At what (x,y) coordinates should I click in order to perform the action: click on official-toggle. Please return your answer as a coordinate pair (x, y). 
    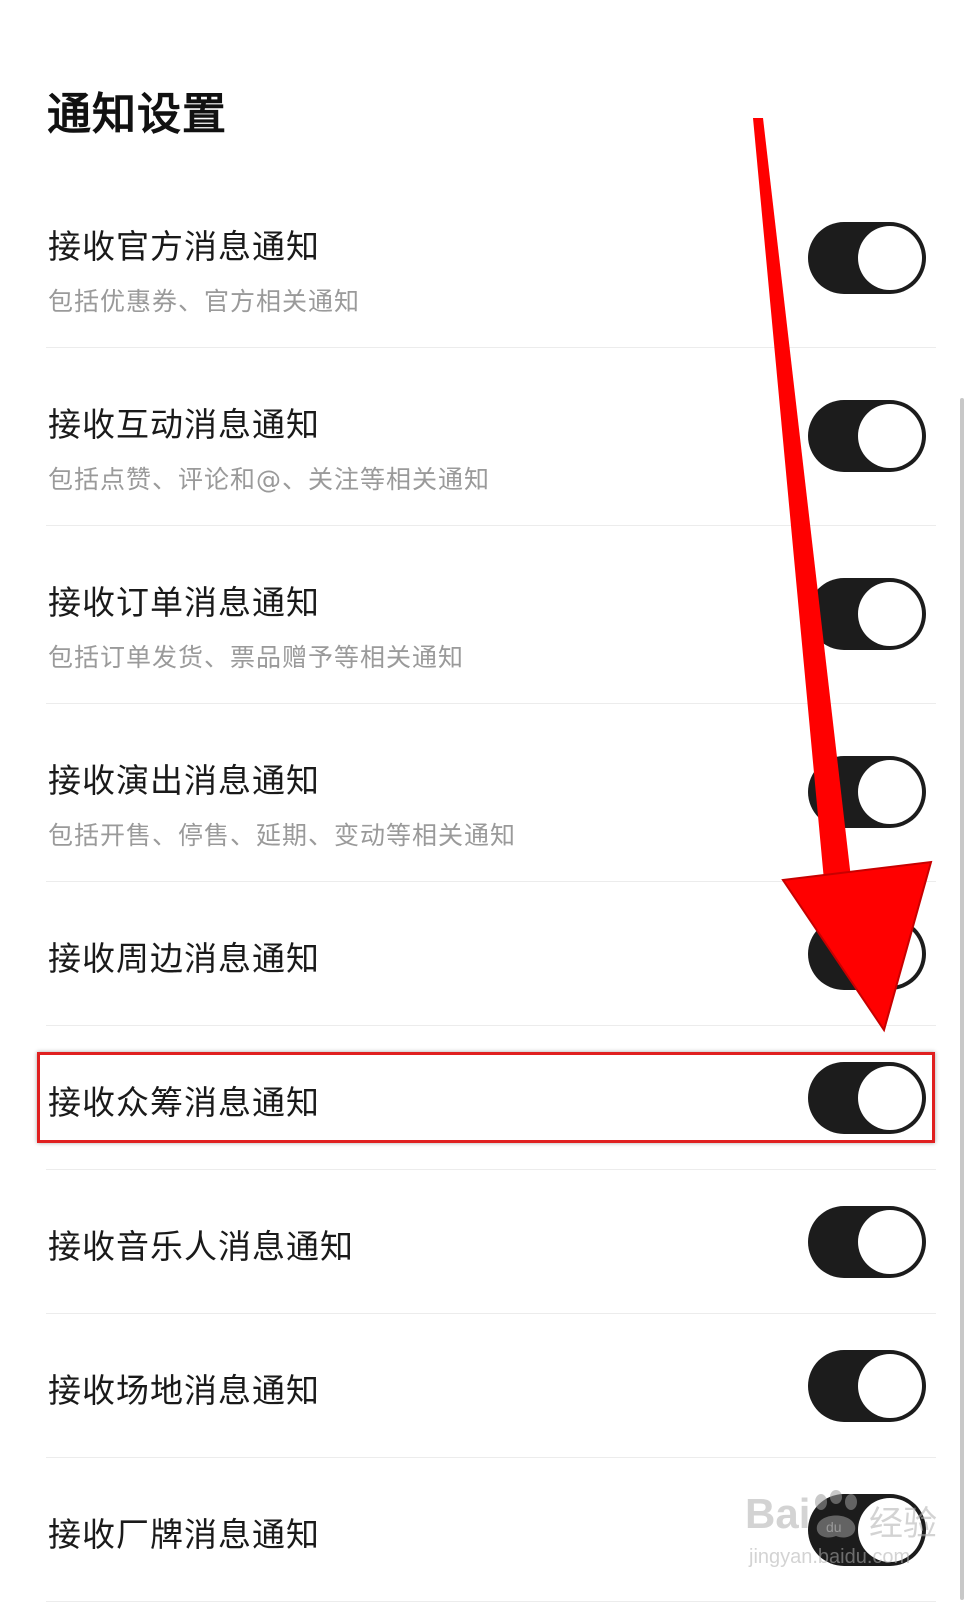
    Looking at the image, I should click on (867, 258).